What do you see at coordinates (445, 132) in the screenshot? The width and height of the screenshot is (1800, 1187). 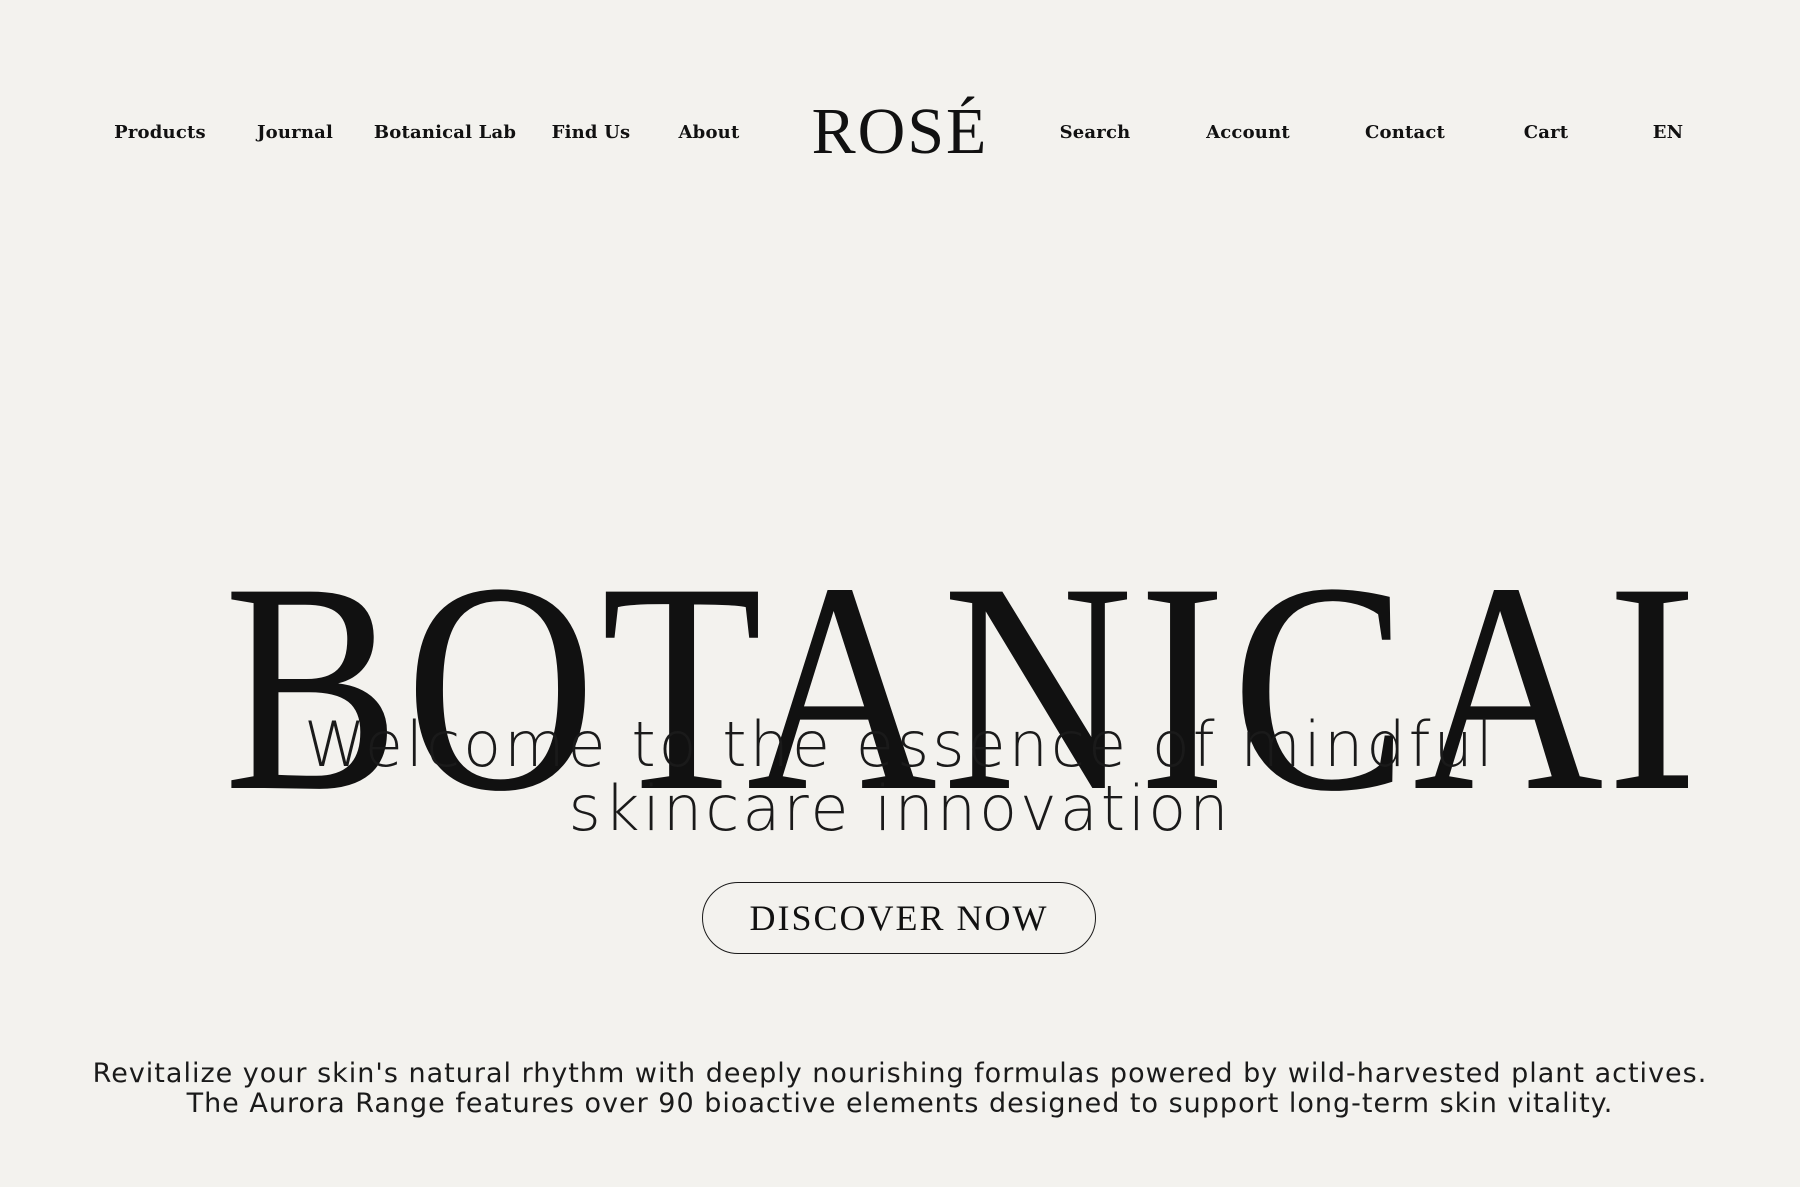 I see `nav-link-botanical-lab: Botanical Lab` at bounding box center [445, 132].